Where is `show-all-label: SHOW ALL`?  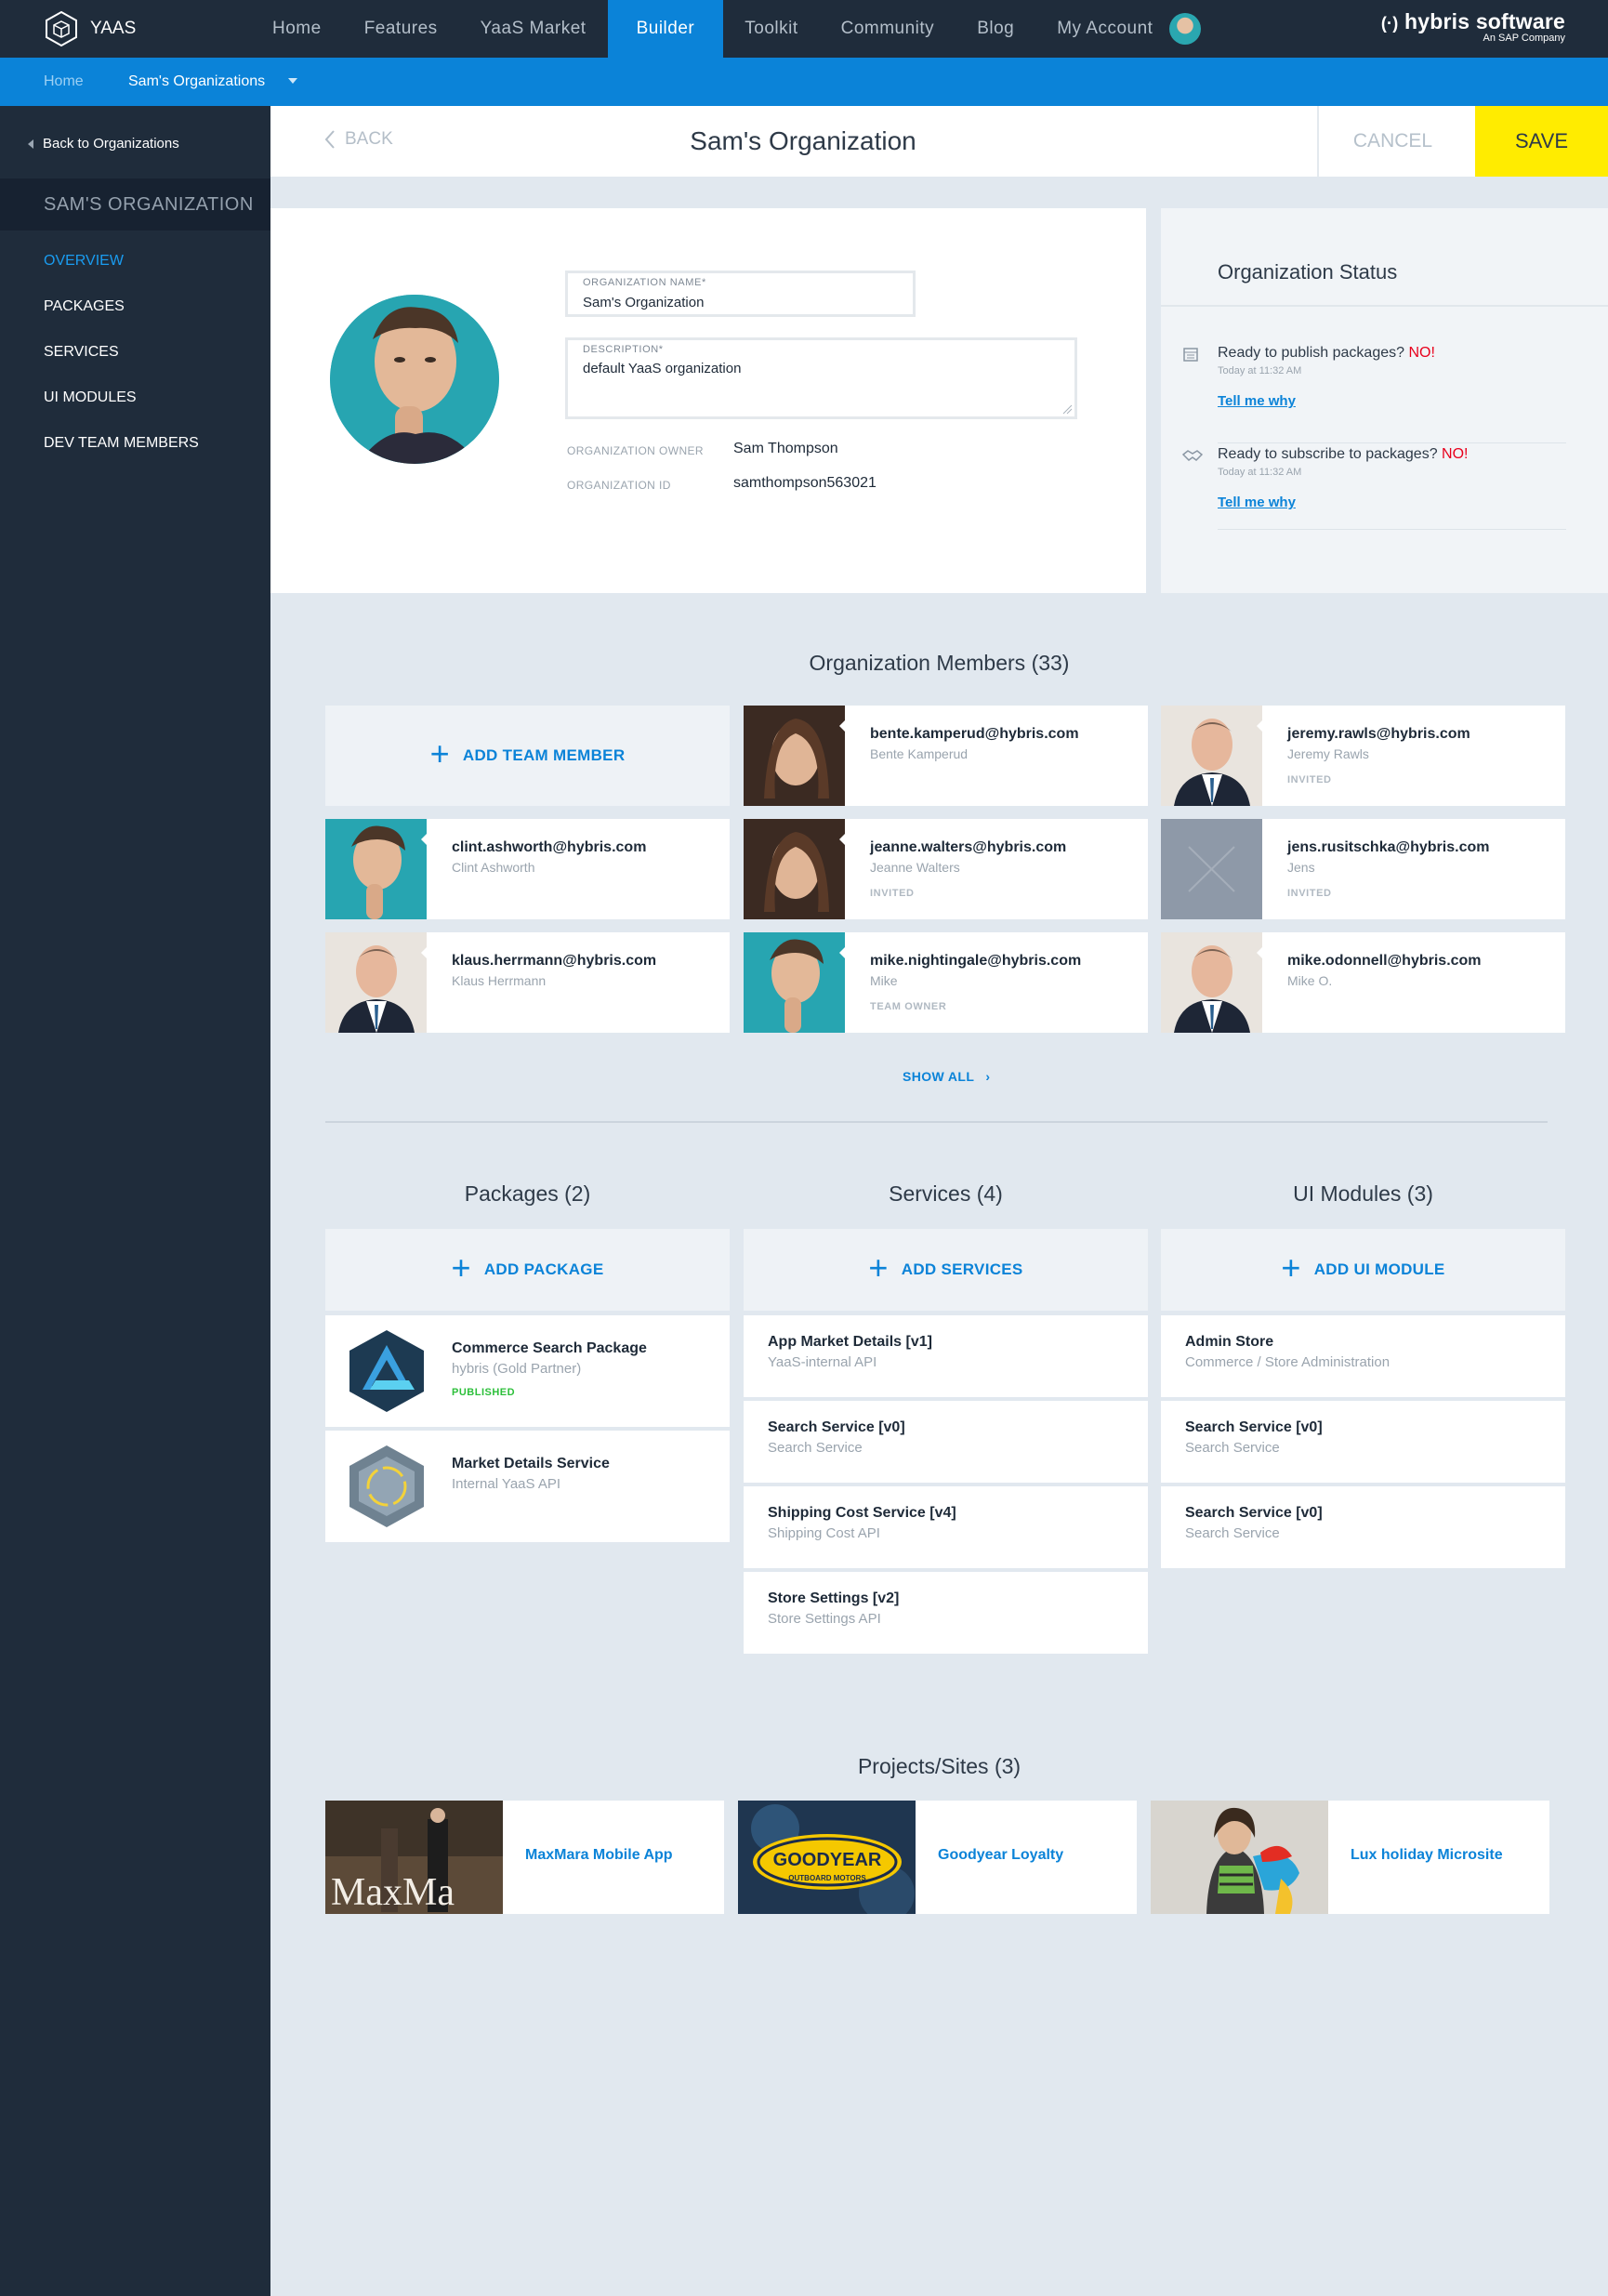
show-all-label: SHOW ALL is located at coordinates (939, 1076).